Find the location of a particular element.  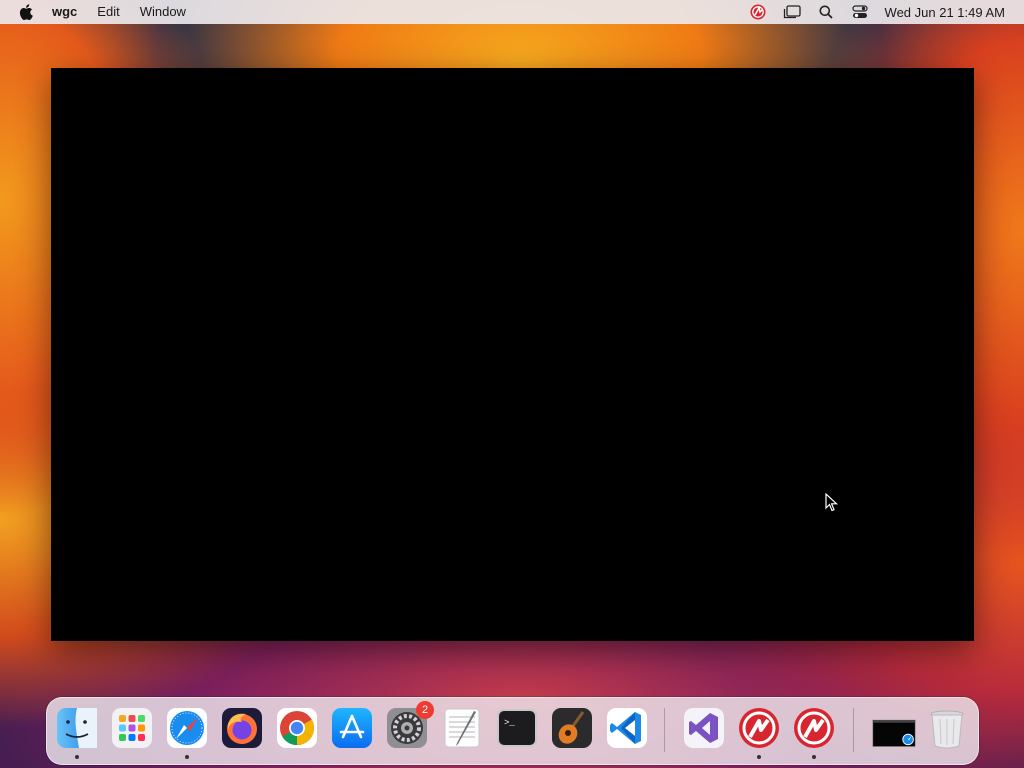

dock-visual-studio is located at coordinates (704, 728).